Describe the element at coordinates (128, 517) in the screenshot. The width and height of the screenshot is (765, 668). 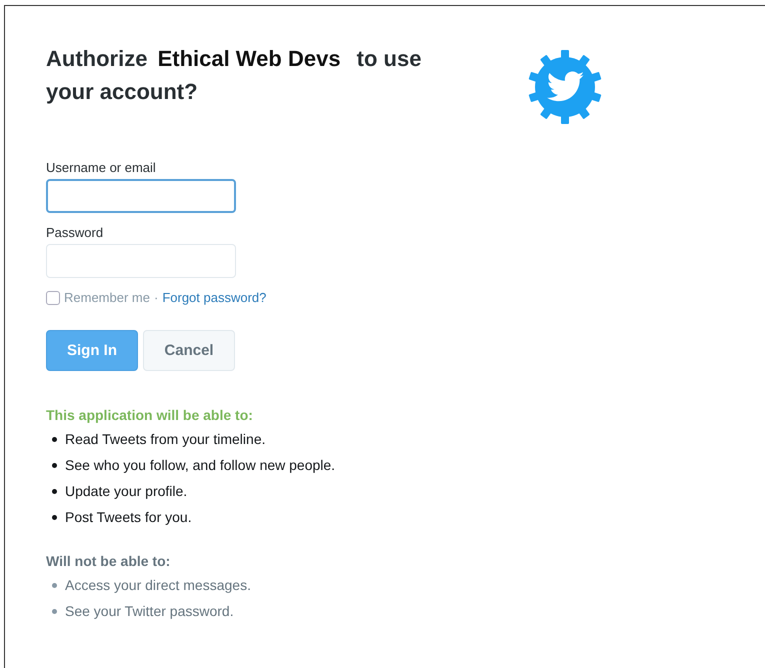
I see `list-item: Post Tweets for you.` at that location.